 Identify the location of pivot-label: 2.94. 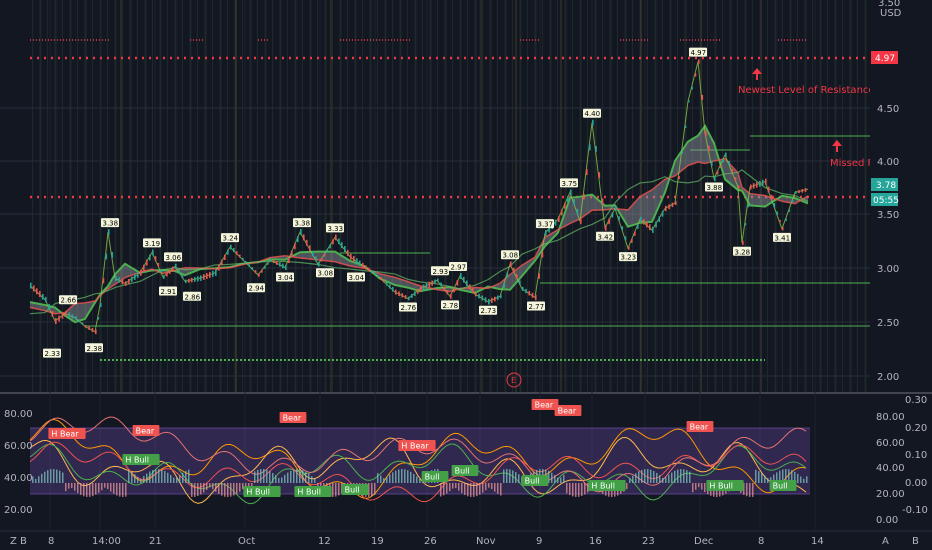
(256, 288).